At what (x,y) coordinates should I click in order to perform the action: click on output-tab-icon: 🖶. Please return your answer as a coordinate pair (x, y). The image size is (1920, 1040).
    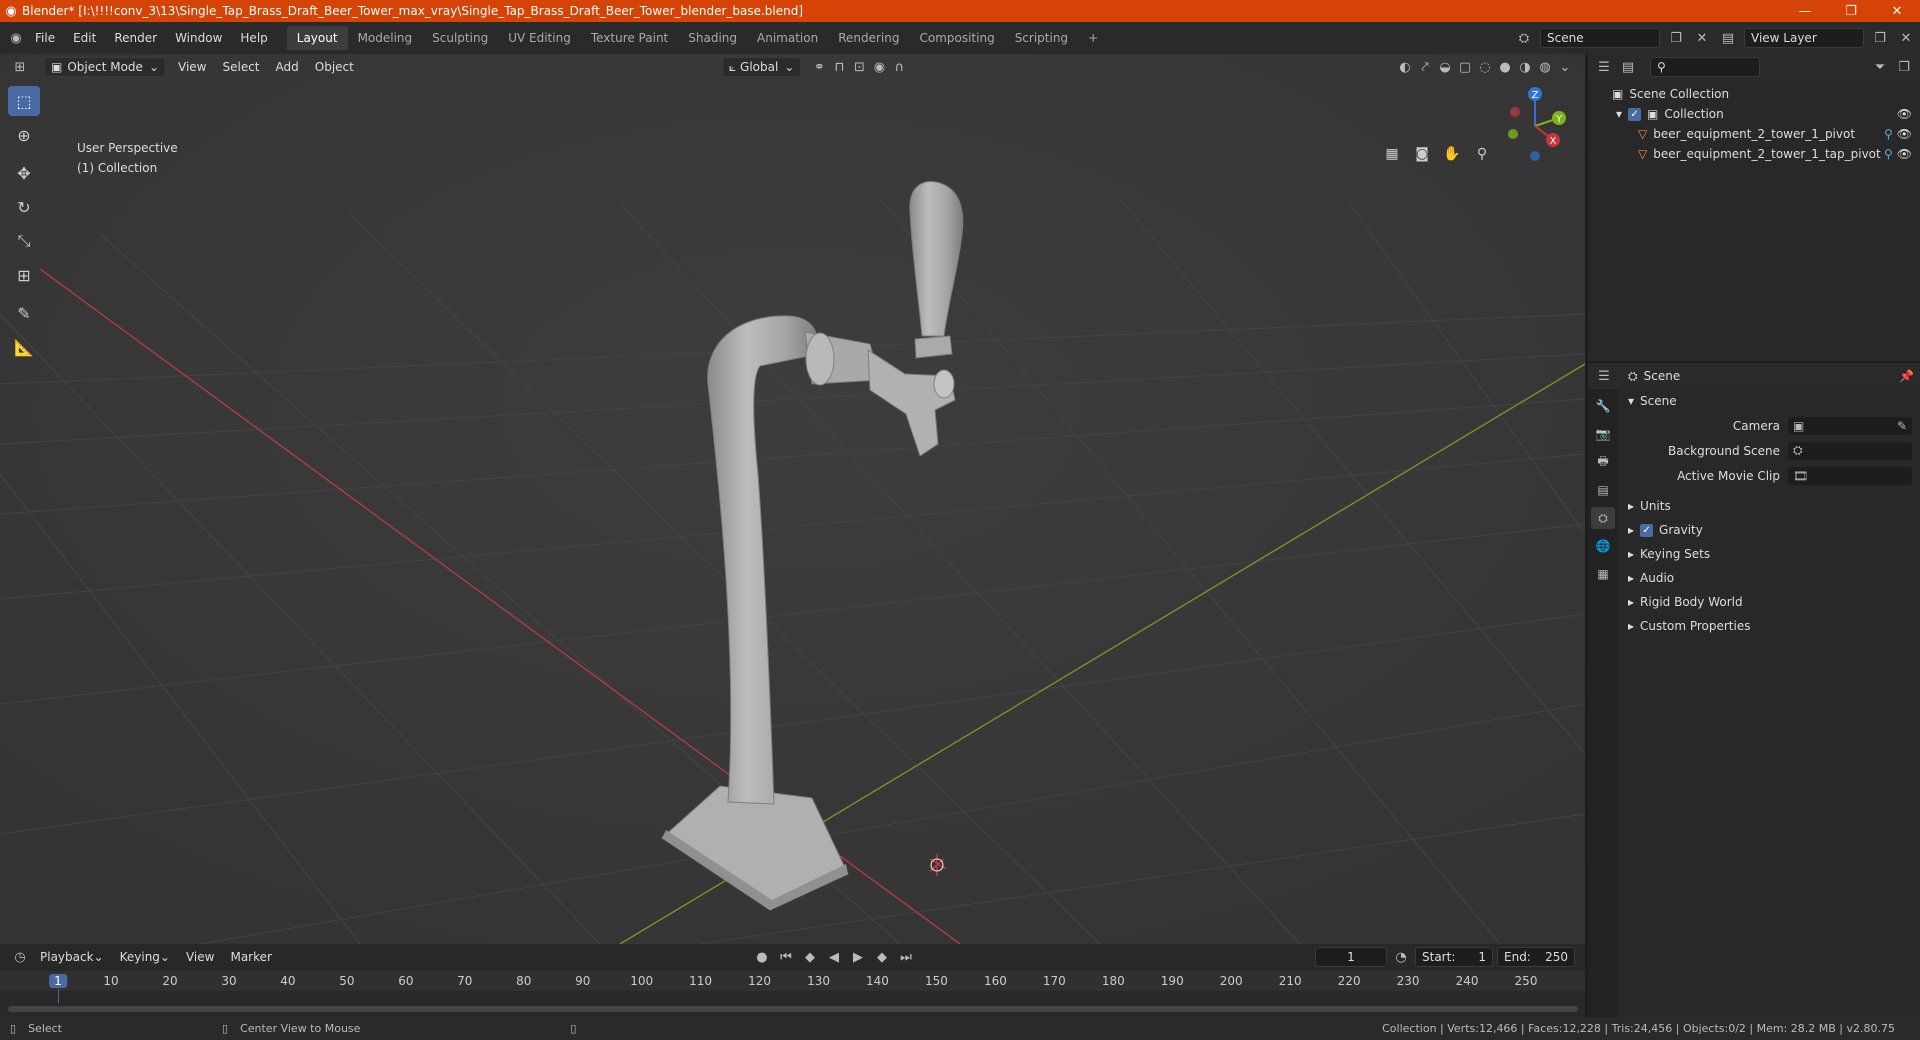
    Looking at the image, I should click on (1603, 462).